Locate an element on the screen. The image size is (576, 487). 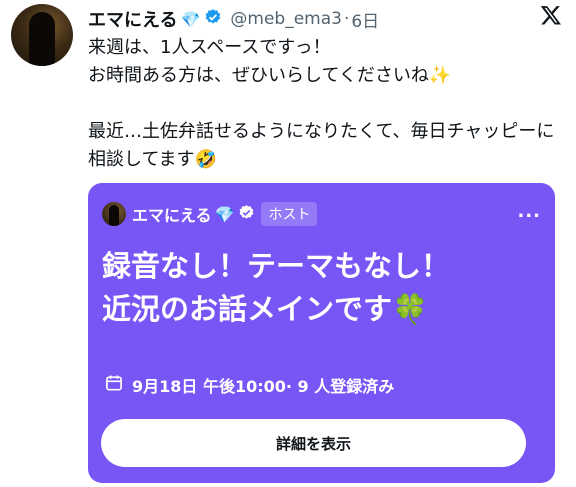
gem-emoji: 💎 is located at coordinates (190, 19).